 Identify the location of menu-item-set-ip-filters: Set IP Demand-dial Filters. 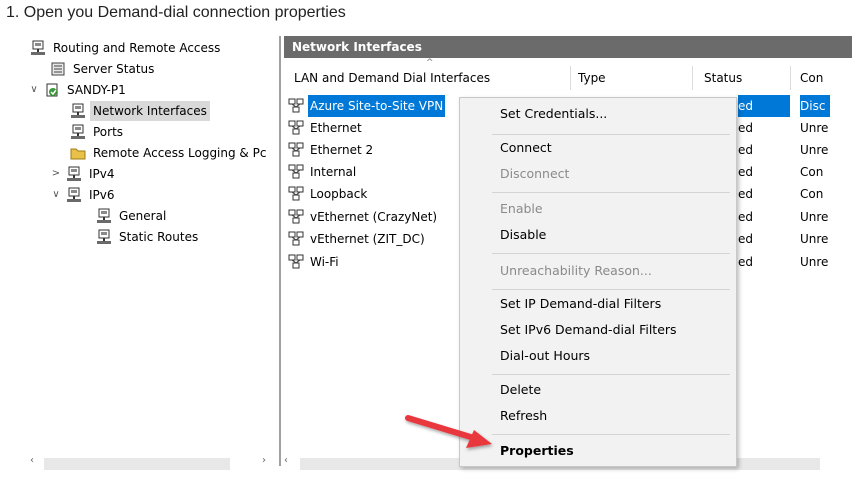
(580, 304).